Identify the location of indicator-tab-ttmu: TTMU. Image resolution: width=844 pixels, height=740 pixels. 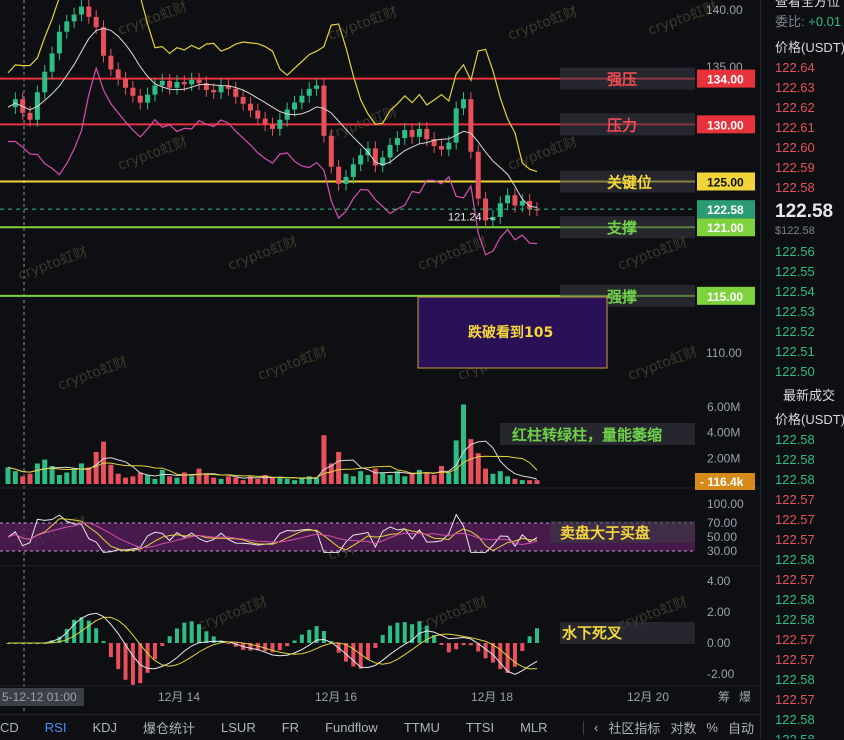
(422, 727).